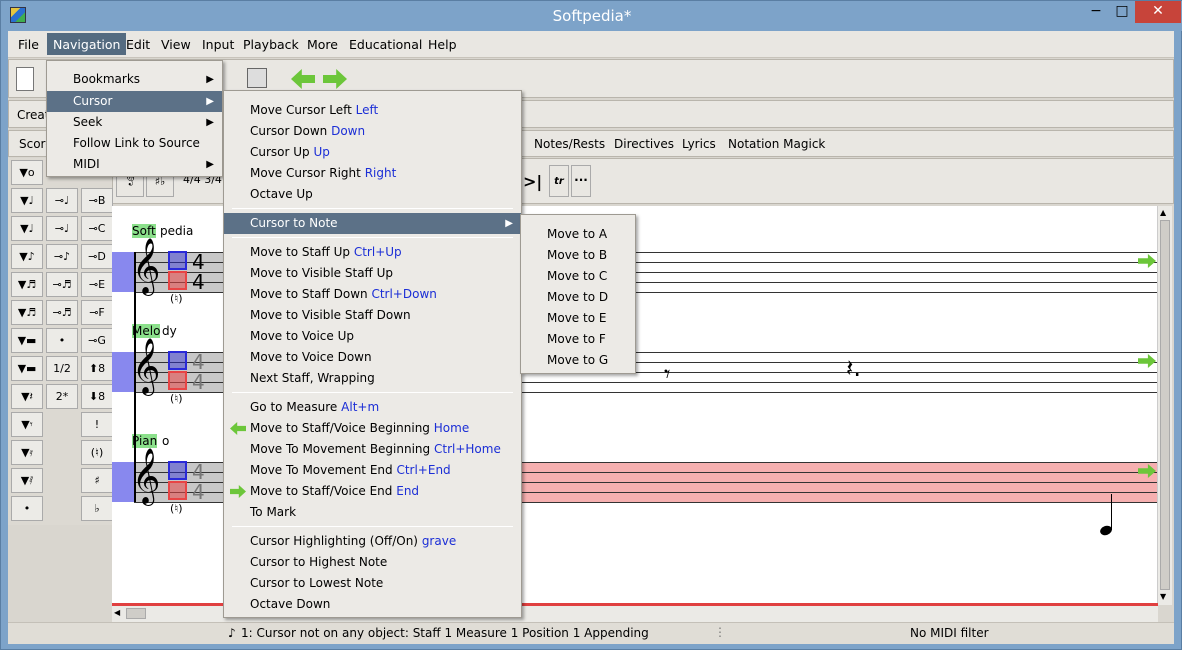  Describe the element at coordinates (27, 452) in the screenshot. I see `palette-button: ▼𝄿` at that location.